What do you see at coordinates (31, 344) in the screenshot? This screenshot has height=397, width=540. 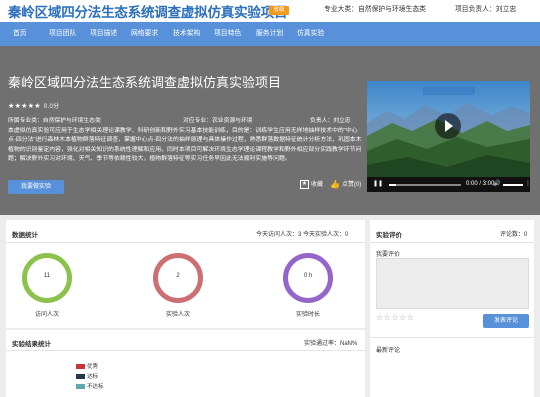 I see `results-title: 实验结果统计` at bounding box center [31, 344].